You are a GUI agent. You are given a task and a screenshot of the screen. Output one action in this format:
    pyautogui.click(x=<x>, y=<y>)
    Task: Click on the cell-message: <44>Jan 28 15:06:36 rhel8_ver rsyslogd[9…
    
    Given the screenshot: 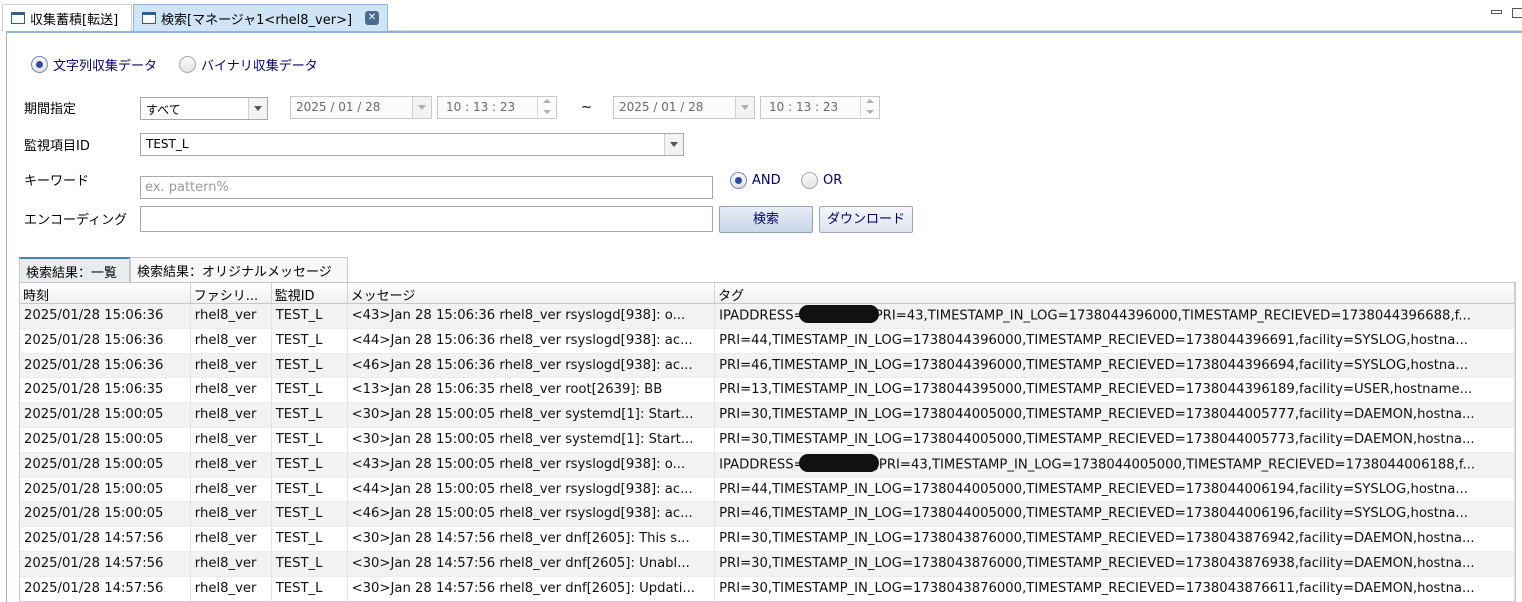 What is the action you would take?
    pyautogui.click(x=532, y=340)
    